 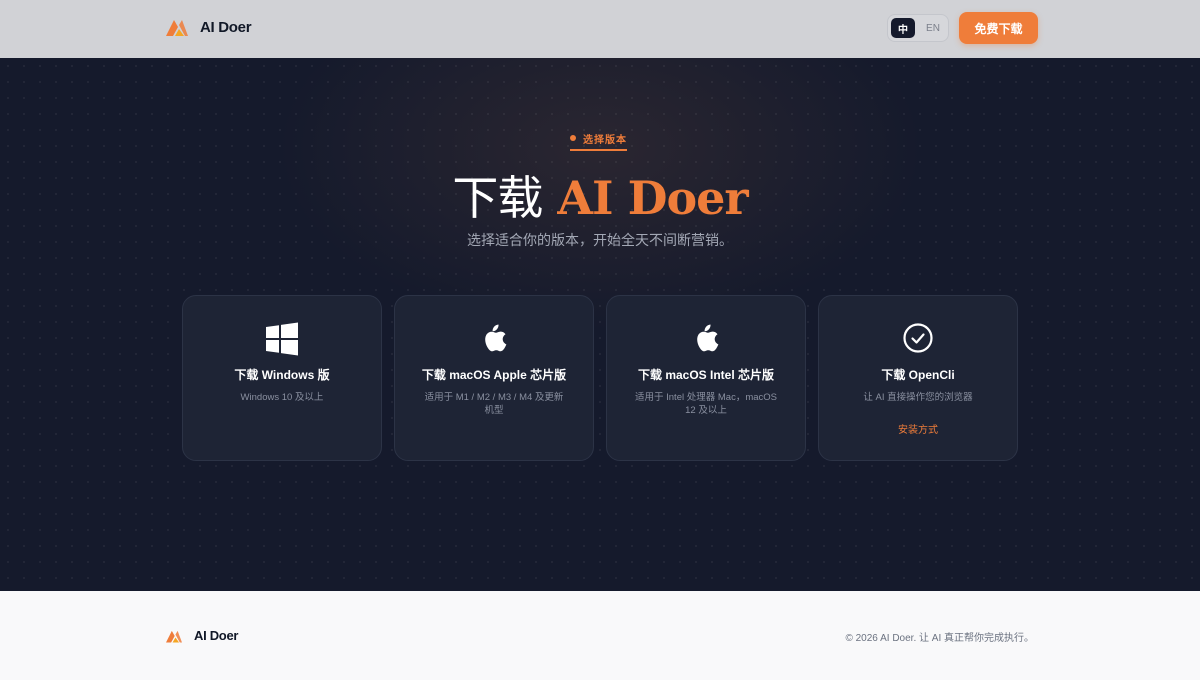 I want to click on brand-name: AI Doer, so click(x=226, y=27).